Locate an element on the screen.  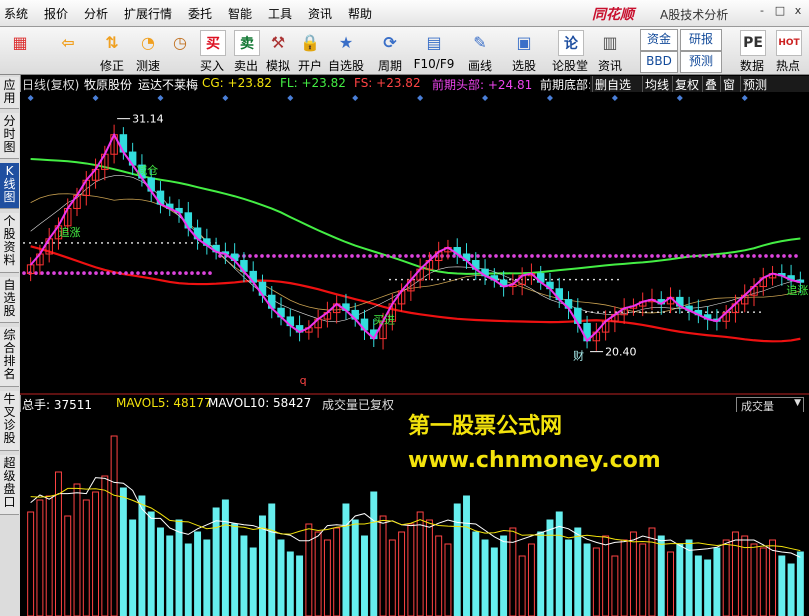
sidebar-tab-0: 应用 is located at coordinates (9, 93).